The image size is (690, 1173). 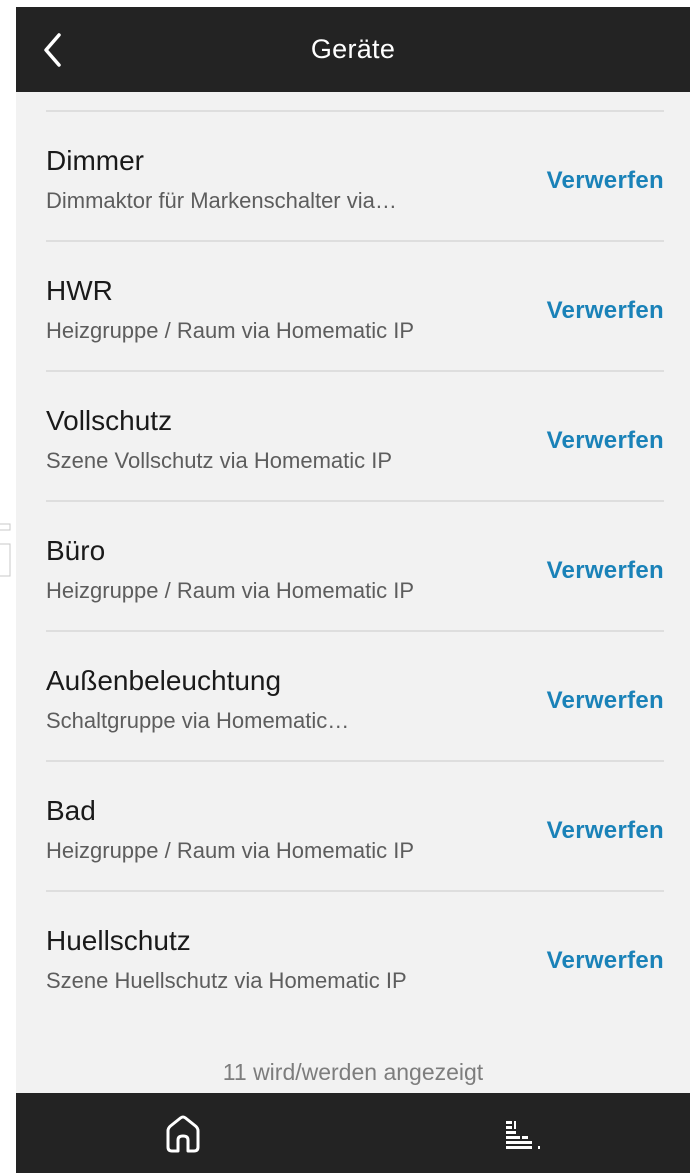 I want to click on page-edge-artifact, so click(x=6, y=550).